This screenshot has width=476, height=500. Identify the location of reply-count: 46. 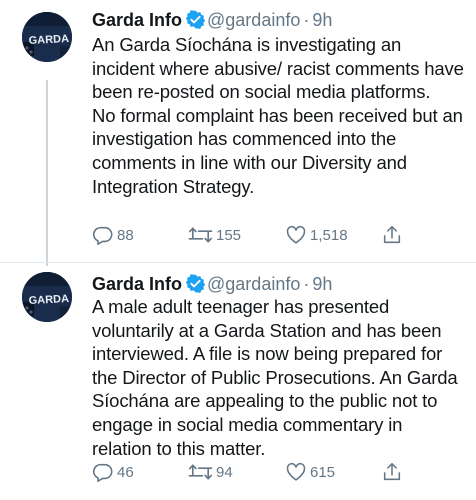
(125, 472).